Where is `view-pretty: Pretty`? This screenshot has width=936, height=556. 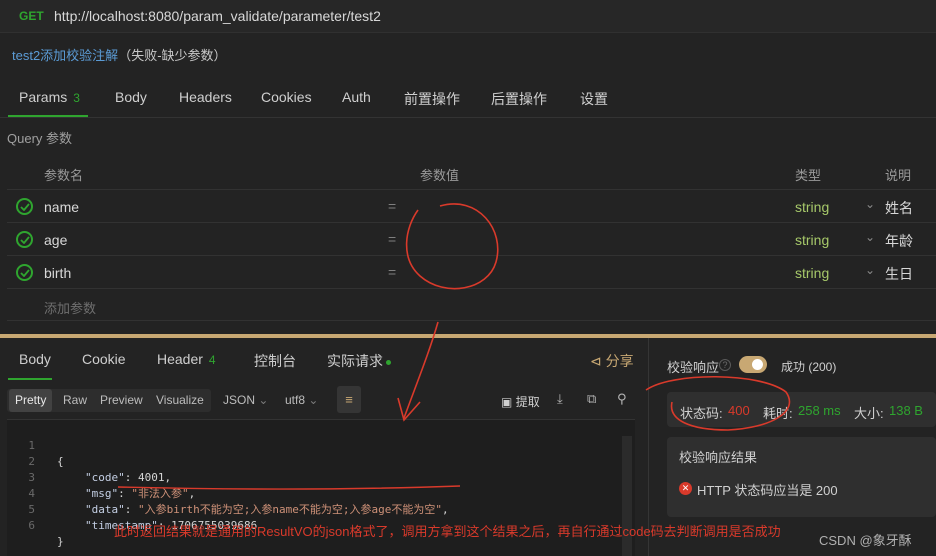 view-pretty: Pretty is located at coordinates (31, 400).